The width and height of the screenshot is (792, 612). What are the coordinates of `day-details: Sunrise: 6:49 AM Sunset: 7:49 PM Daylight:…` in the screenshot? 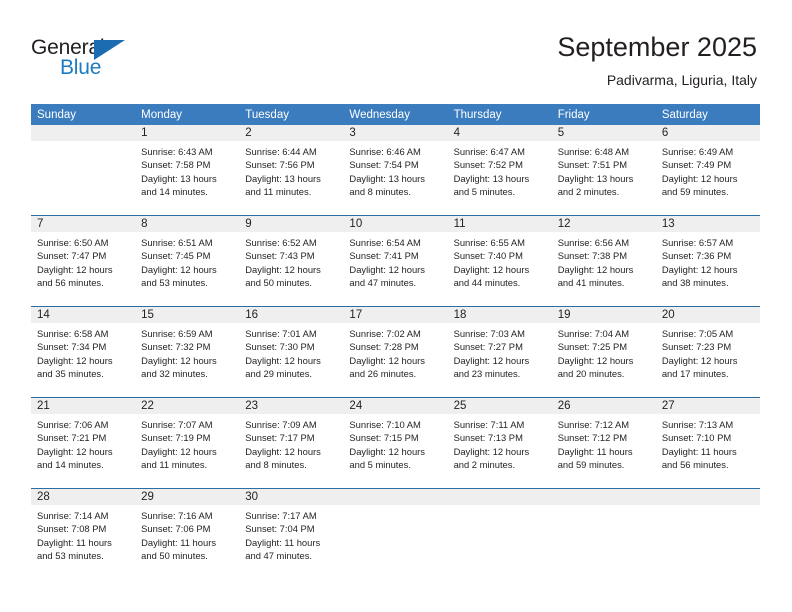 It's located at (708, 170).